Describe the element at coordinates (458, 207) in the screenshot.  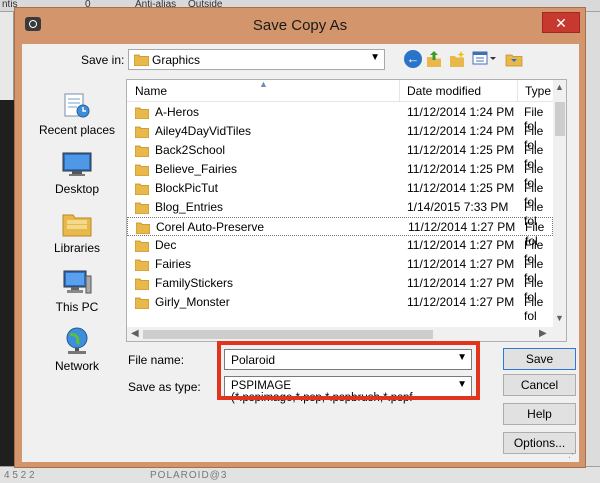
I see `file-date-cell: 1/14/2015 7:33 PM` at that location.